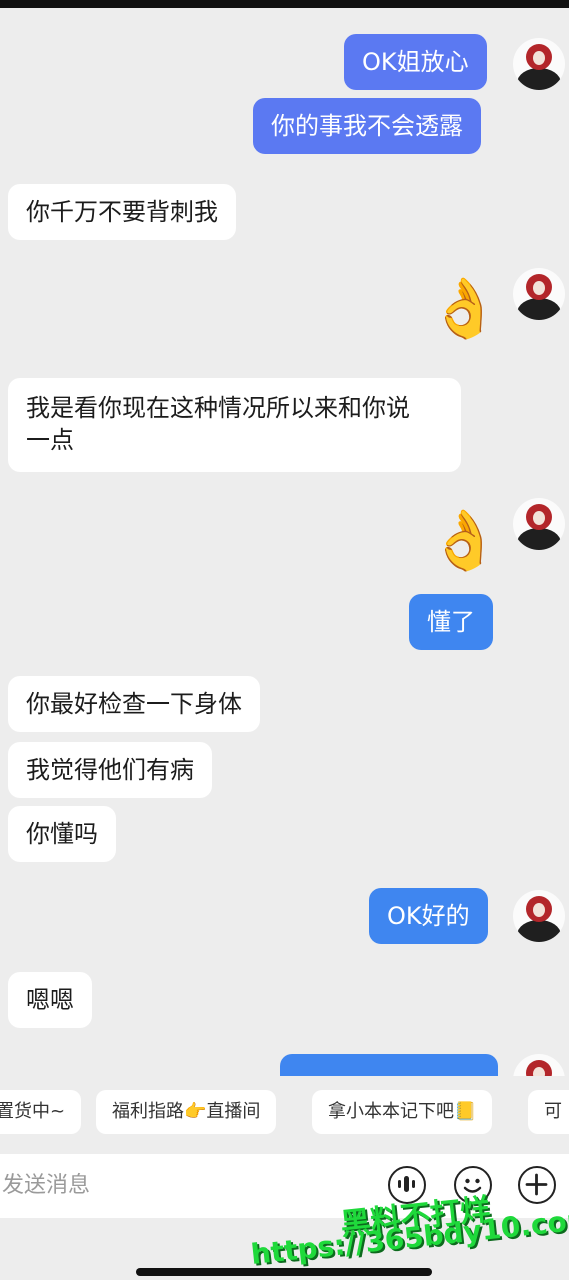 The height and width of the screenshot is (1280, 569). What do you see at coordinates (367, 126) in the screenshot?
I see `outgoing-message: 你的事我不会透露` at bounding box center [367, 126].